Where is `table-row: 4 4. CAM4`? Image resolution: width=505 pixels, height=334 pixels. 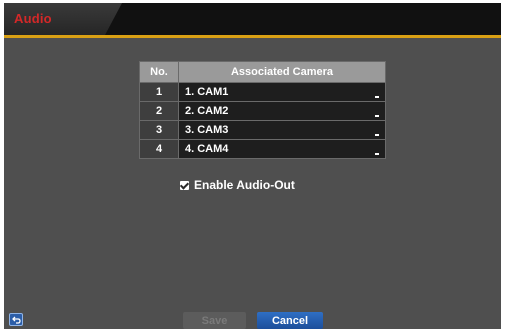 table-row: 4 4. CAM4 is located at coordinates (262, 149).